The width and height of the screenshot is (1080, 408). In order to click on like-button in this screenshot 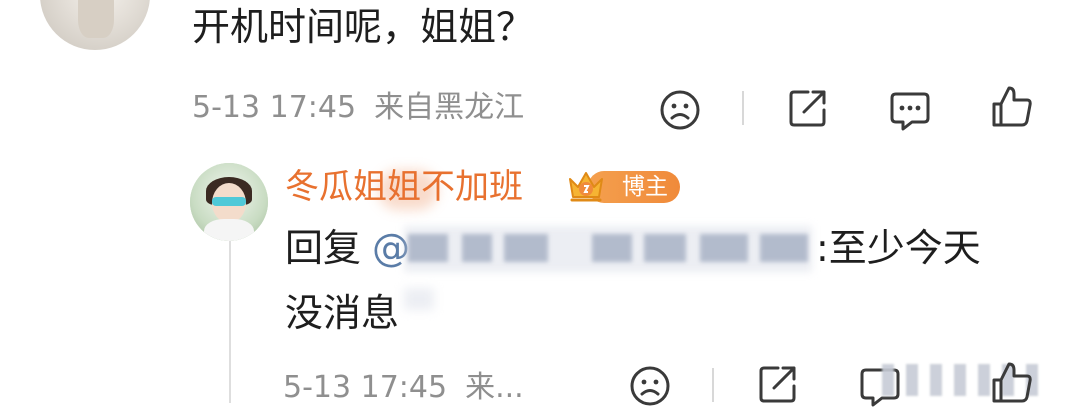, I will do `click(1012, 106)`.